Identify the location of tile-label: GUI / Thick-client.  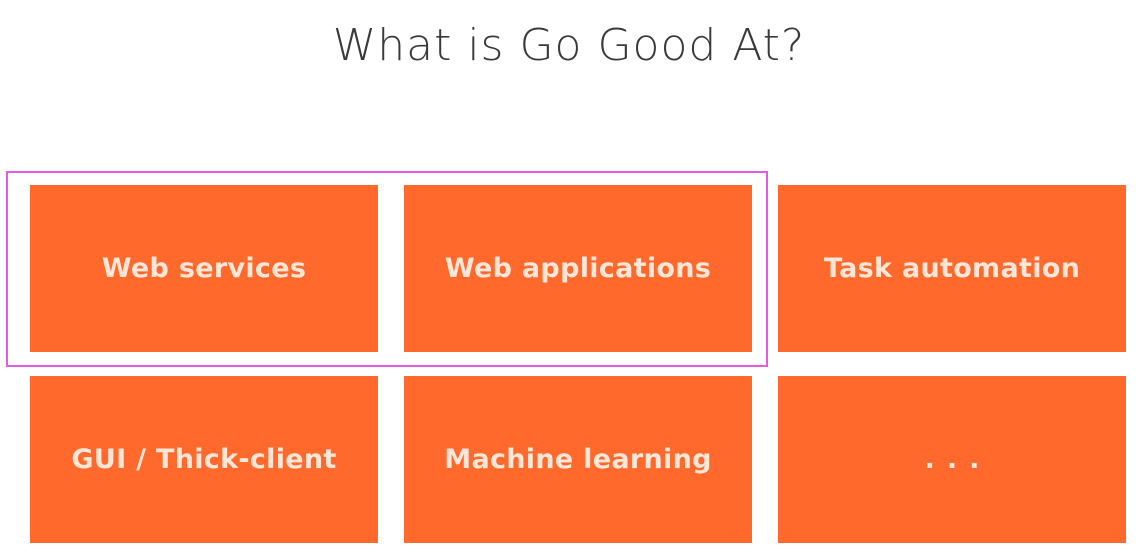
(204, 459).